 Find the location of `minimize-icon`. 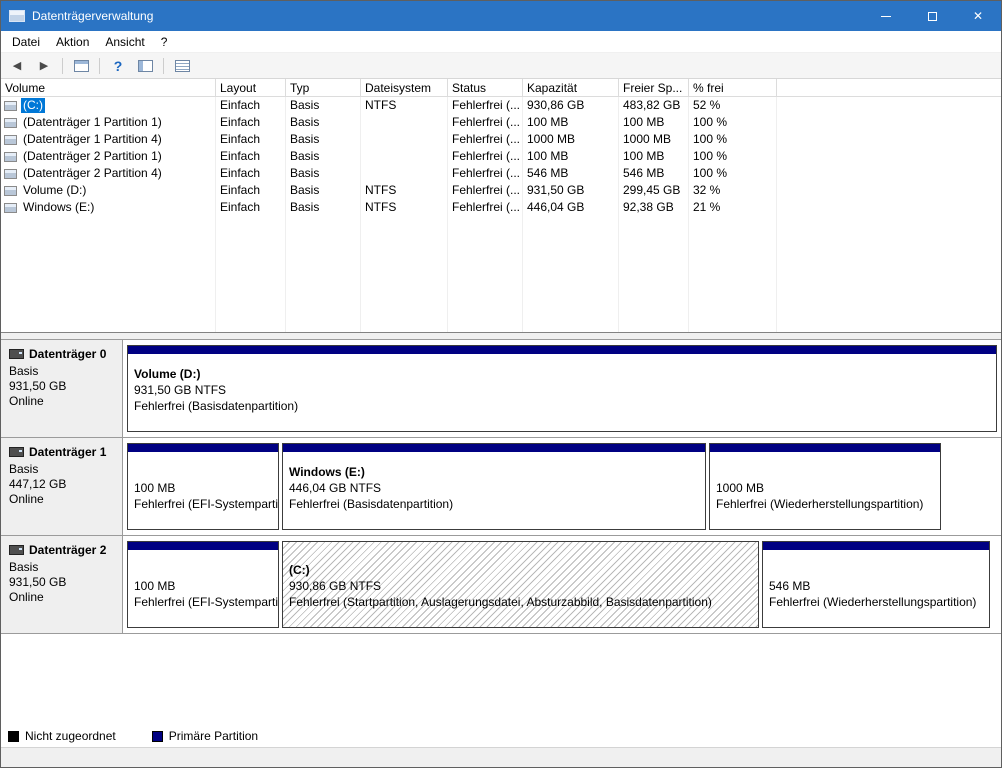

minimize-icon is located at coordinates (886, 16).